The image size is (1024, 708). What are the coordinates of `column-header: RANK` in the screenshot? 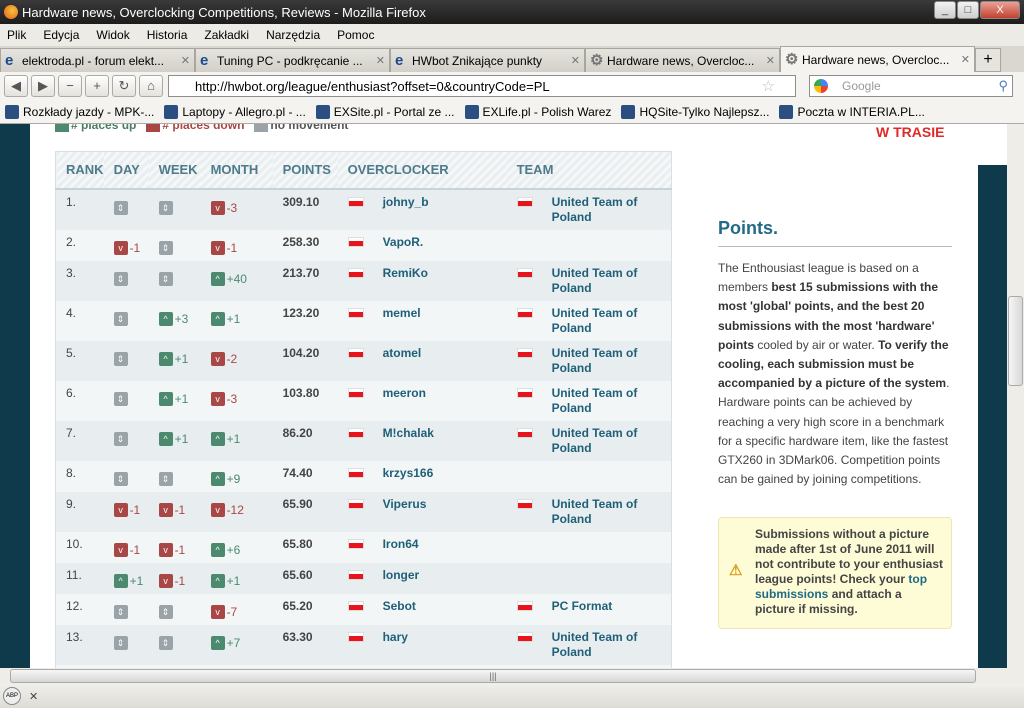 It's located at (79, 170).